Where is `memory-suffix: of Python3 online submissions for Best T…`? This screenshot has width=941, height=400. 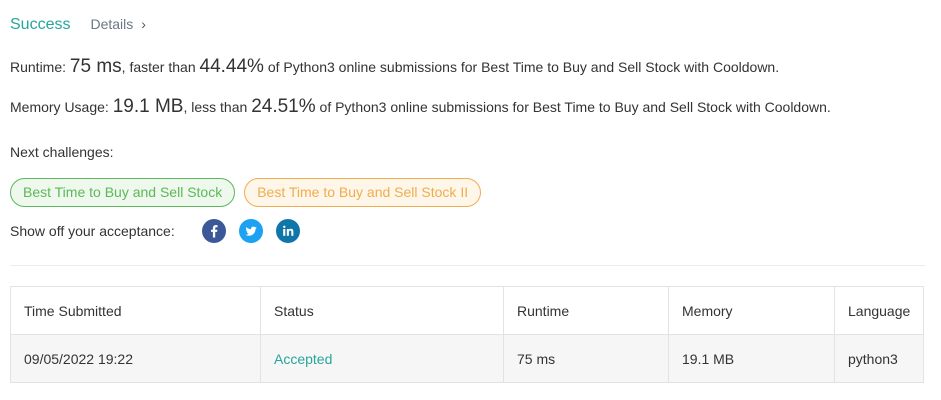 memory-suffix: of Python3 online submissions for Best T… is located at coordinates (575, 107).